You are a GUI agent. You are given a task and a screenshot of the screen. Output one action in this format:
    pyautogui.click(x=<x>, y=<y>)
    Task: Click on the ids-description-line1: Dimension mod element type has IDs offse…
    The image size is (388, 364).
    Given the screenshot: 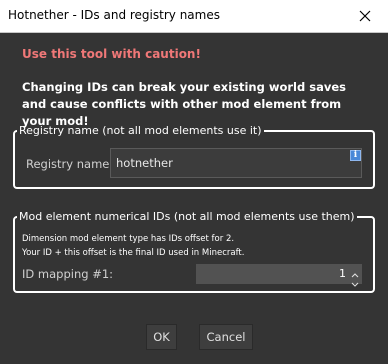 What is the action you would take?
    pyautogui.click(x=128, y=239)
    